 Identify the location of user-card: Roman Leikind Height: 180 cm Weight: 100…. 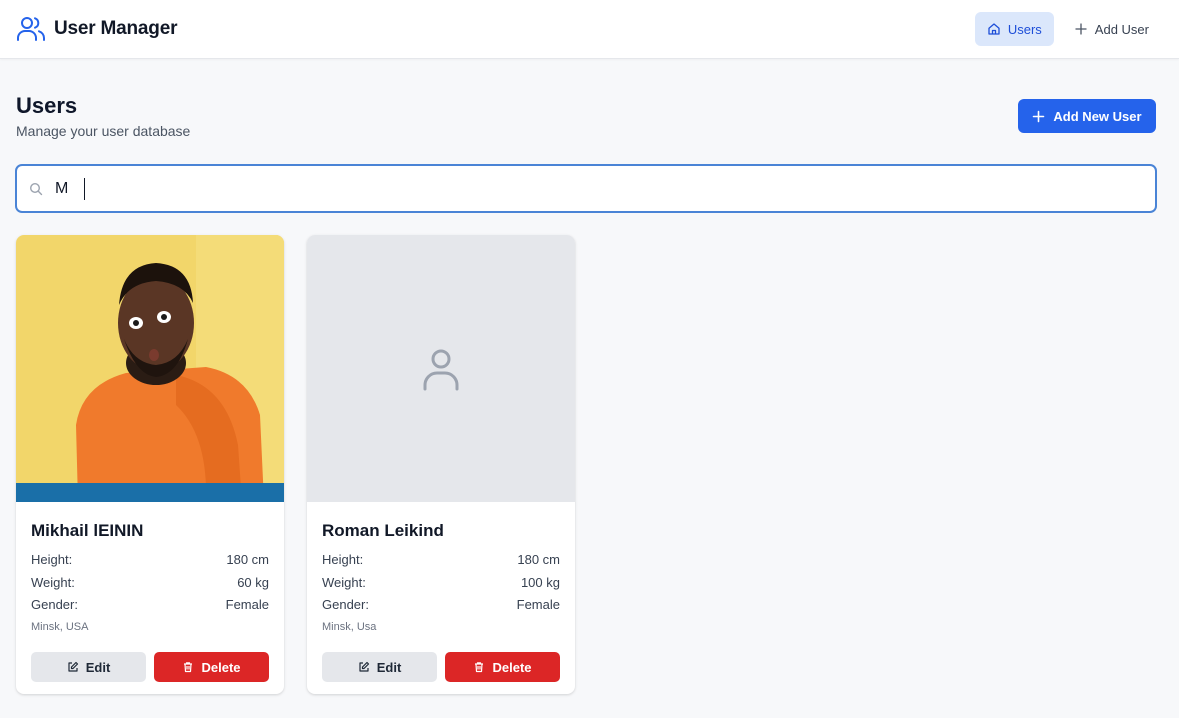
(441, 464).